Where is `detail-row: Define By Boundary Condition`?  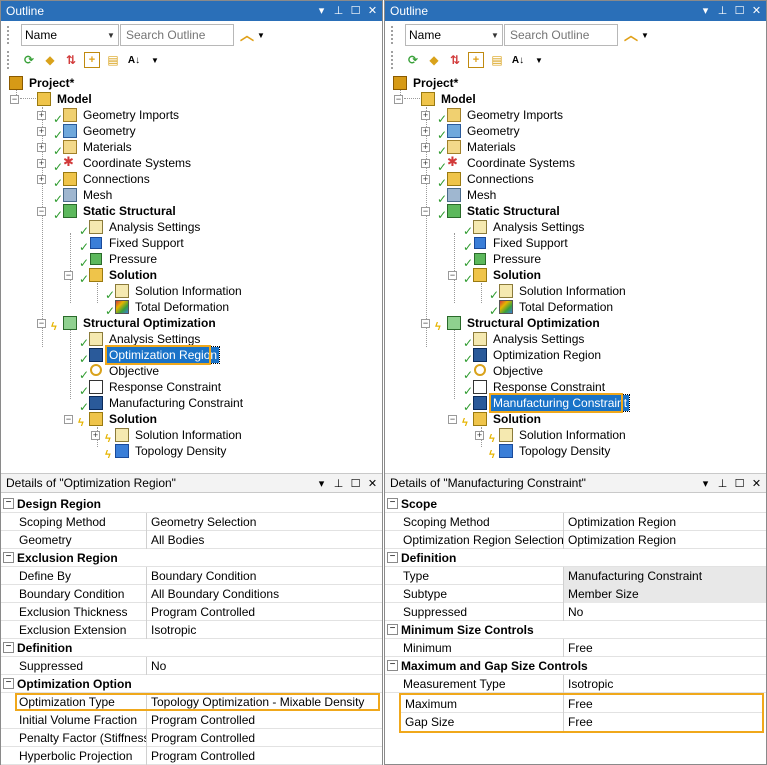 detail-row: Define By Boundary Condition is located at coordinates (191, 575).